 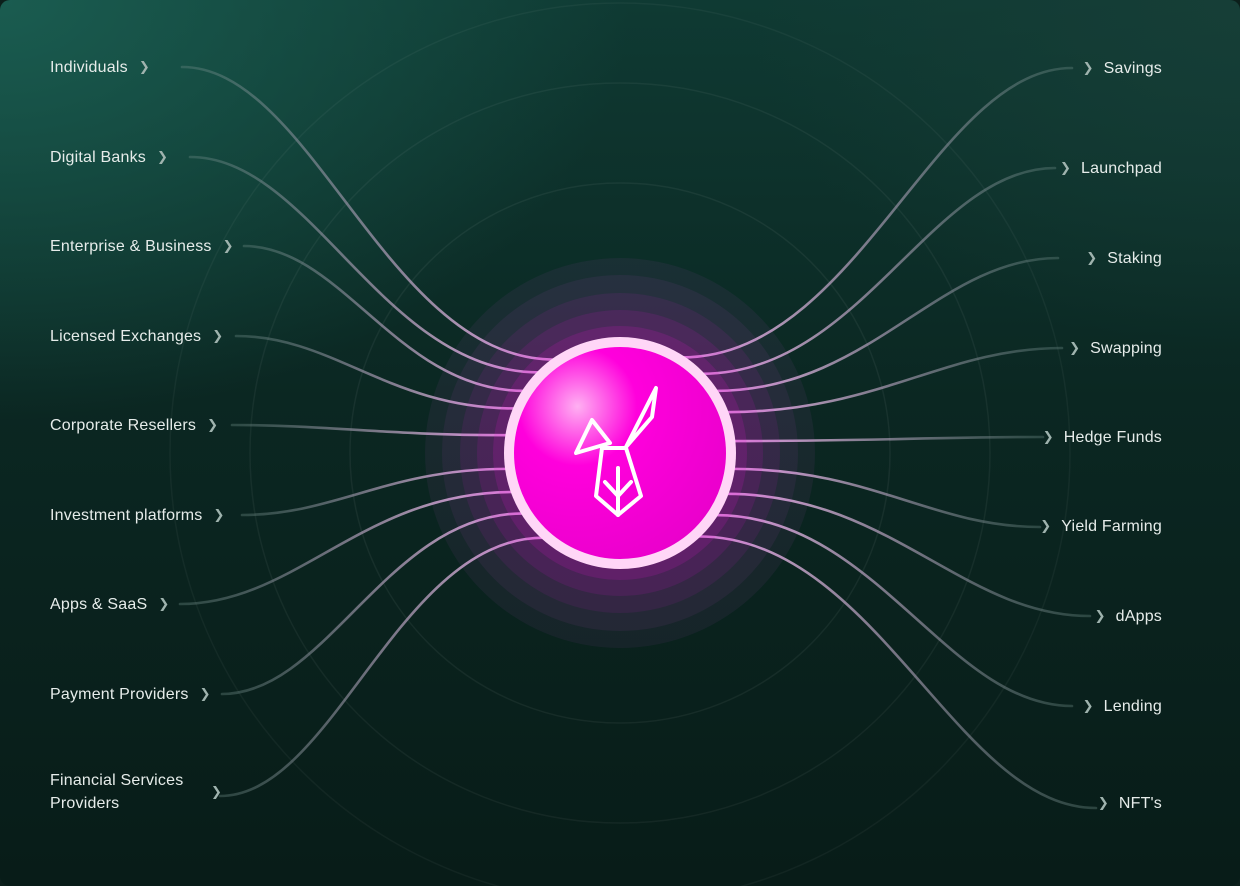 I want to click on hub-core, so click(x=620, y=453).